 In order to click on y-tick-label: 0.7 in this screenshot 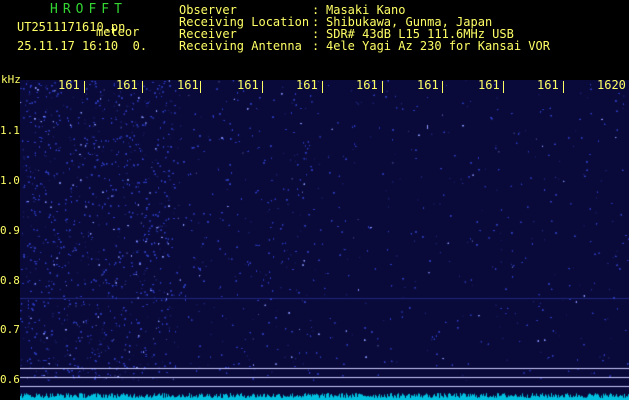, I will do `click(10, 329)`.